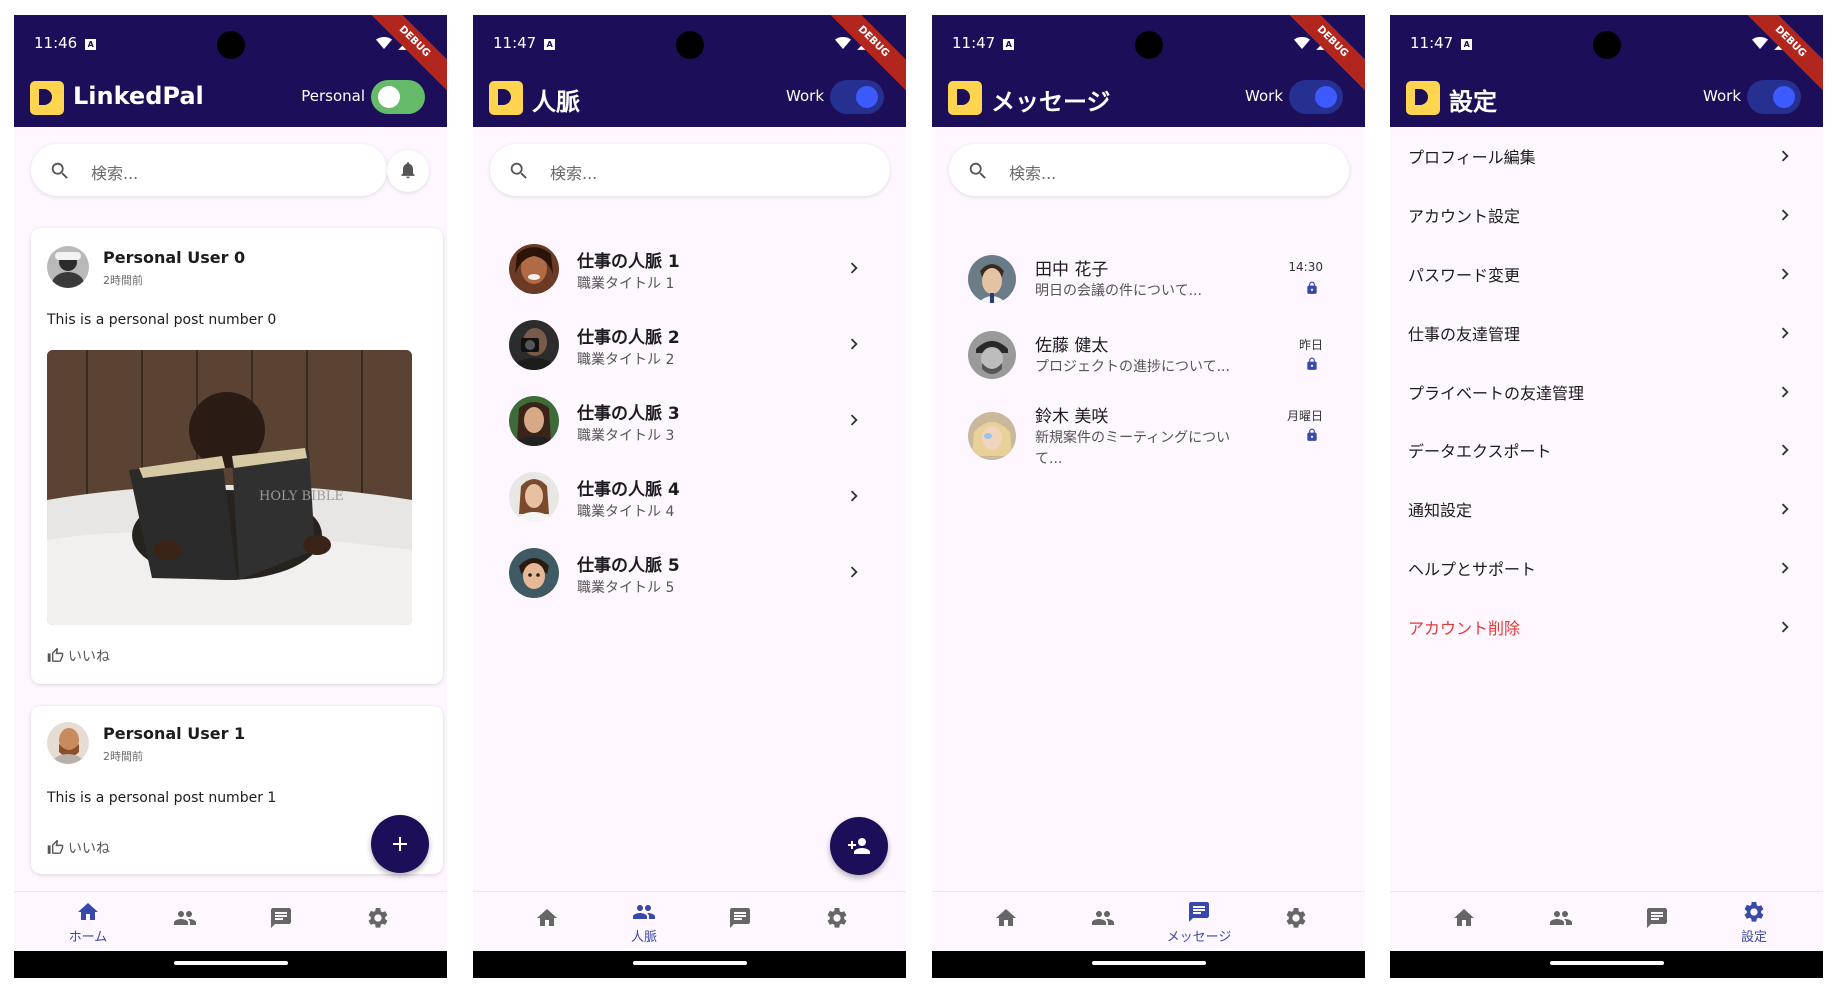  What do you see at coordinates (1606, 274) in the screenshot?
I see `settings-item-password: パスワード変更` at bounding box center [1606, 274].